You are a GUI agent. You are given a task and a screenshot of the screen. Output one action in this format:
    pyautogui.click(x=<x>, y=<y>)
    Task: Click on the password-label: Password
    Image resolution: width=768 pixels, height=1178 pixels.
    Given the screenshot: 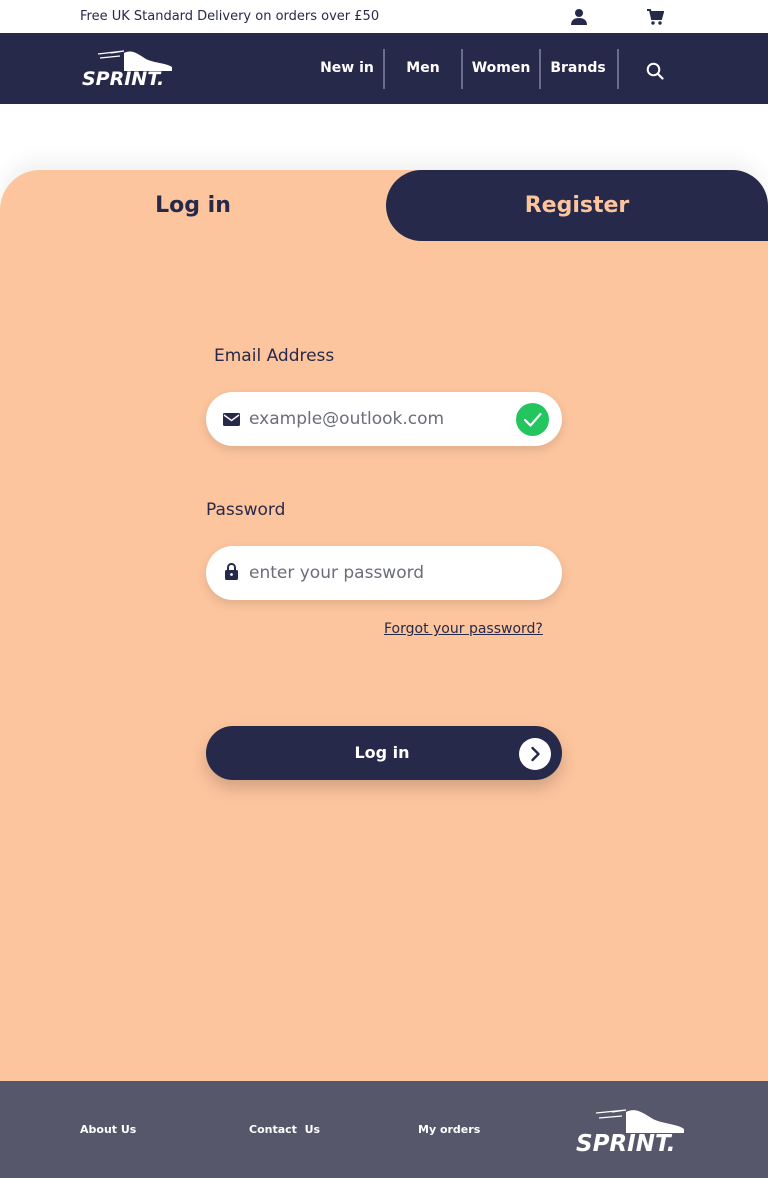 What is the action you would take?
    pyautogui.click(x=246, y=510)
    